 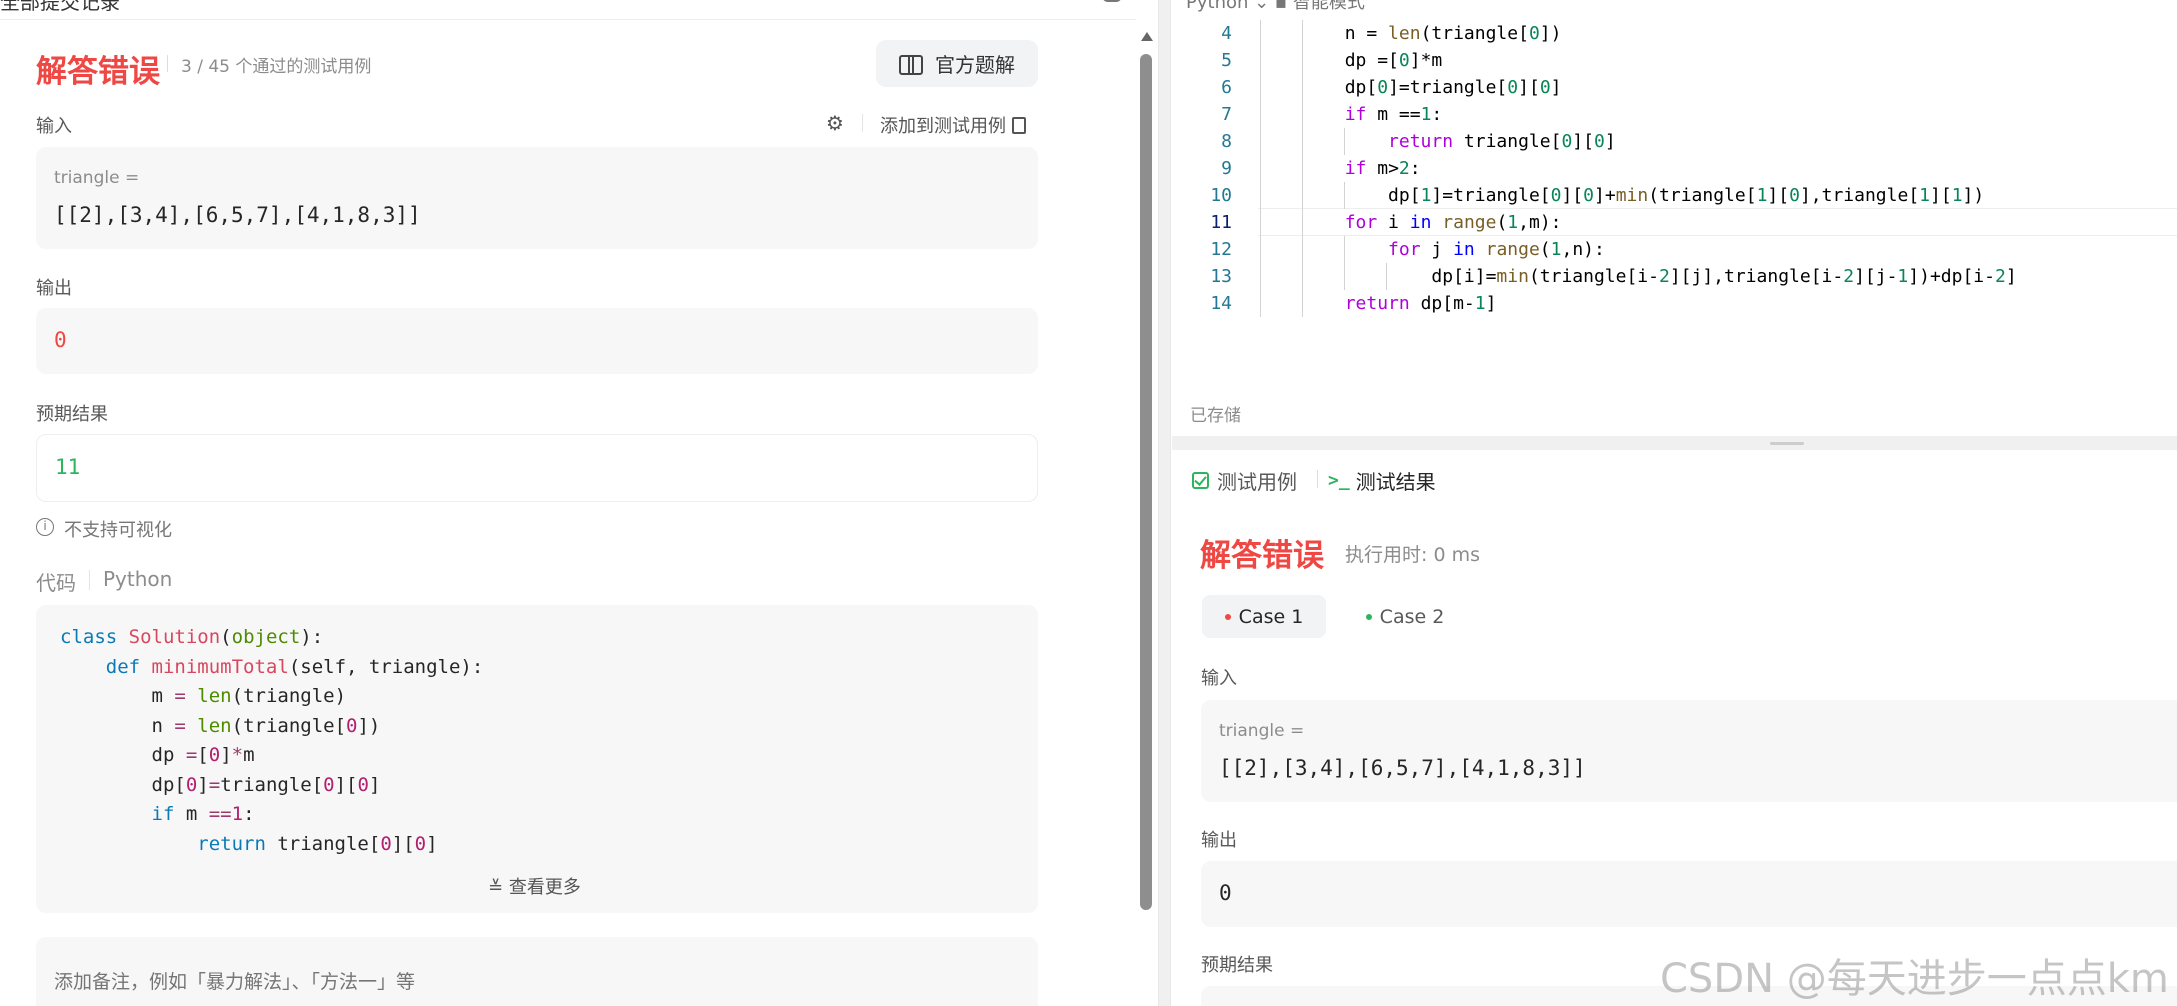 What do you see at coordinates (975, 65) in the screenshot?
I see `official-solution-label: 官方题解` at bounding box center [975, 65].